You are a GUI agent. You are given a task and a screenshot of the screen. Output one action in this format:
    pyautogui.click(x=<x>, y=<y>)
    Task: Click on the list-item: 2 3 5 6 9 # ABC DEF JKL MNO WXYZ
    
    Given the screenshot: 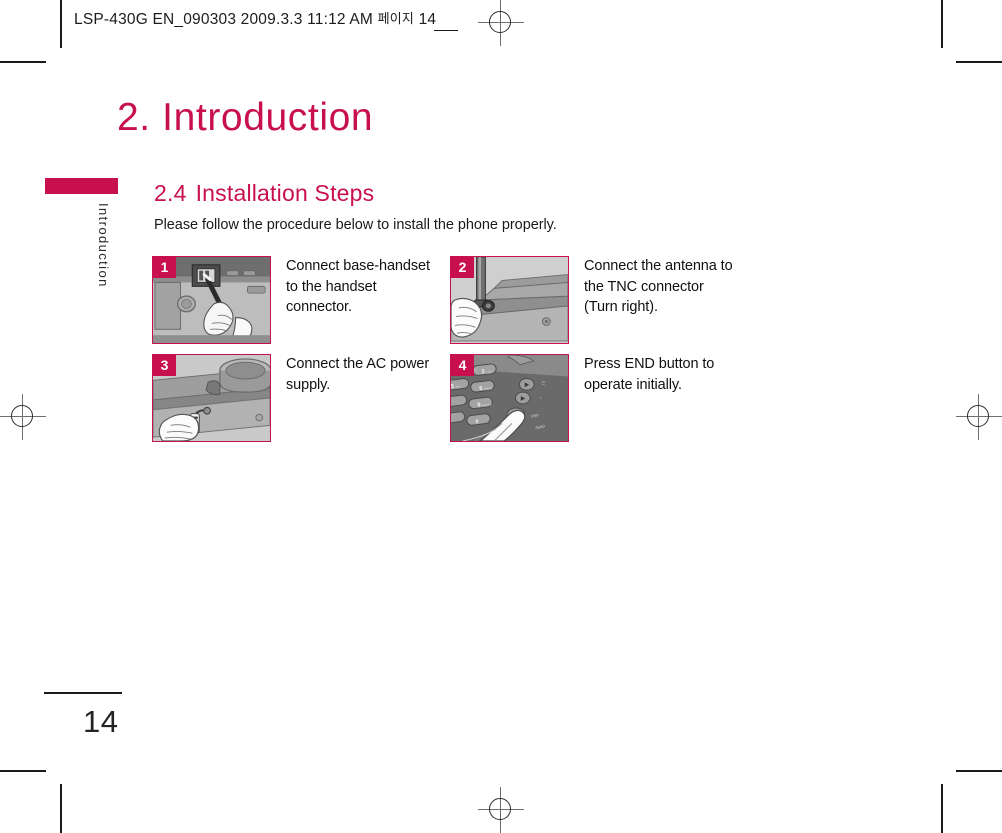 What is the action you would take?
    pyautogui.click(x=600, y=398)
    